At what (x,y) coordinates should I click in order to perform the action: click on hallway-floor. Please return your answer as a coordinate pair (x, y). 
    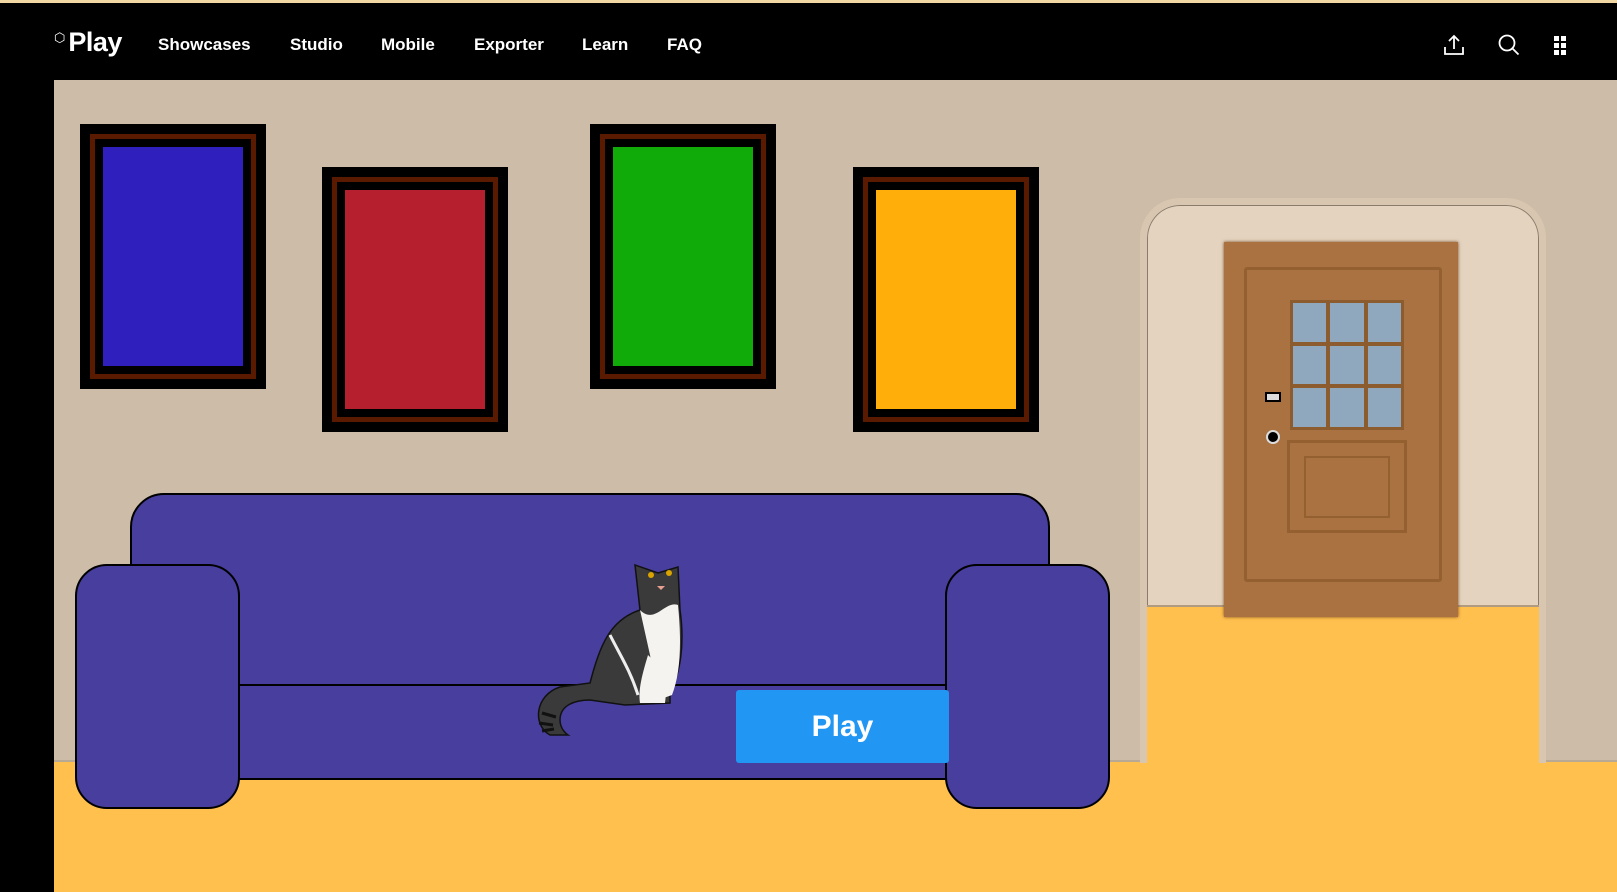
    Looking at the image, I should click on (1343, 685).